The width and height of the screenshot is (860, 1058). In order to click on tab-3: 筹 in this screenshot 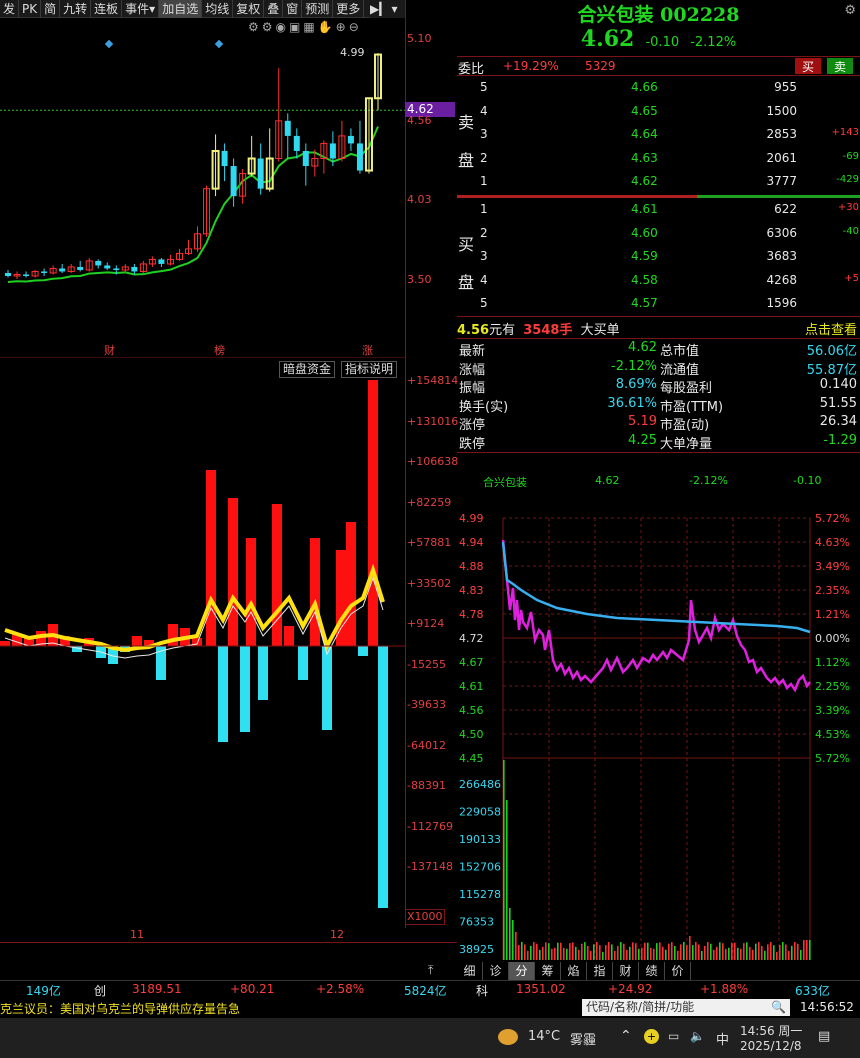, I will do `click(548, 971)`.